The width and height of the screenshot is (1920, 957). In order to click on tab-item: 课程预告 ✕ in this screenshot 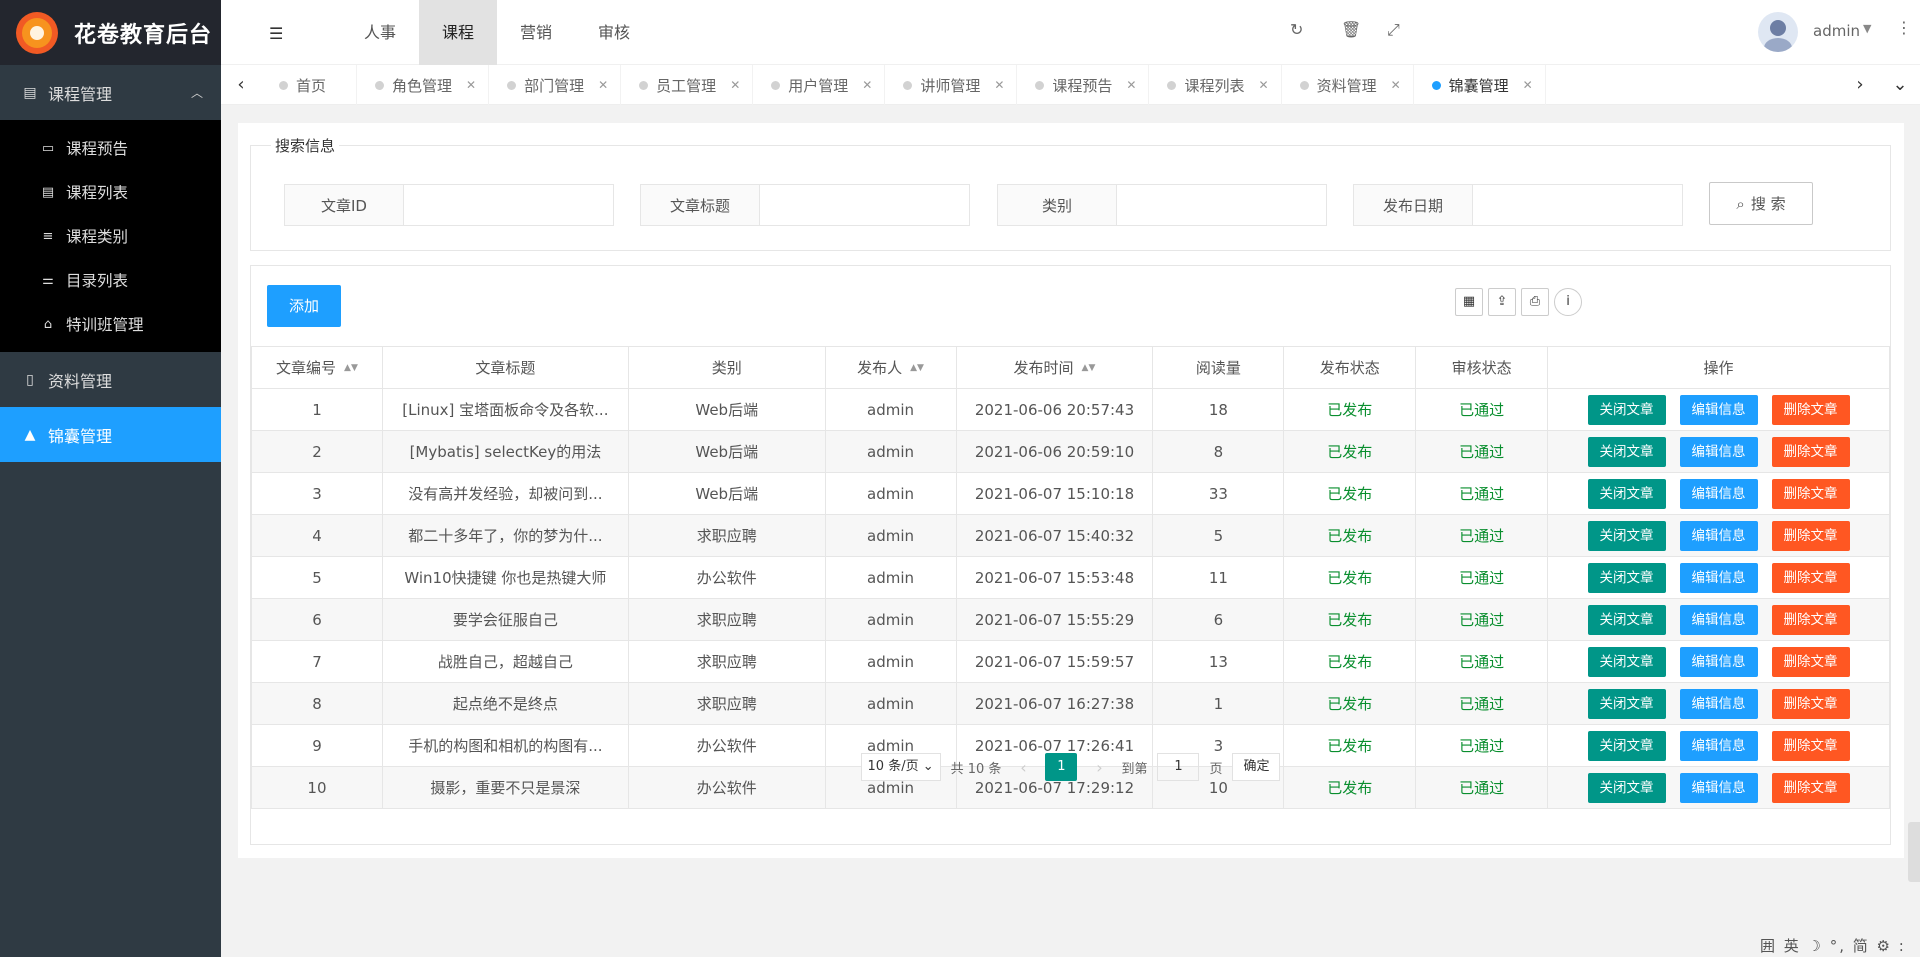, I will do `click(1083, 85)`.